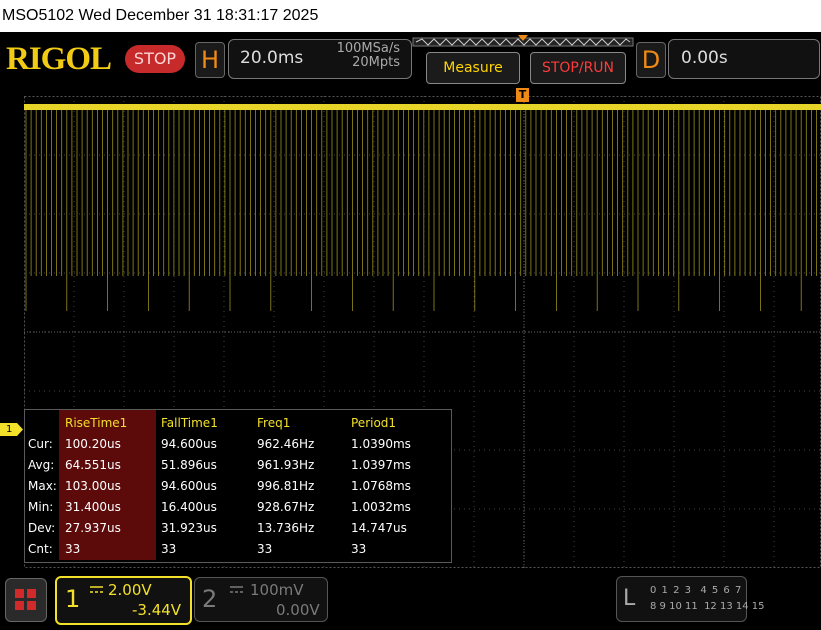 The width and height of the screenshot is (821, 630). I want to click on menu-grid-icon, so click(25, 599).